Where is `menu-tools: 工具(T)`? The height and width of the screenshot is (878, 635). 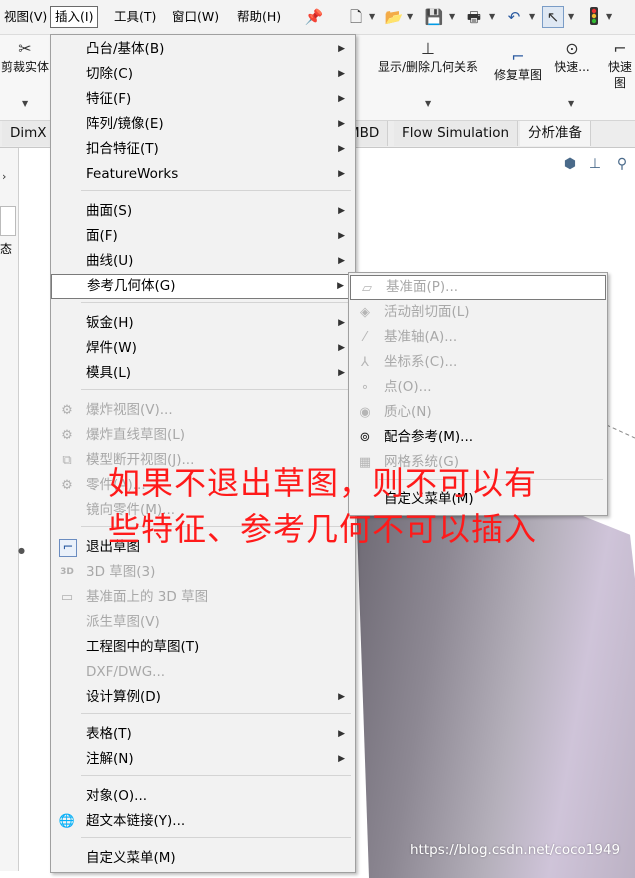
menu-tools: 工具(T) is located at coordinates (135, 17).